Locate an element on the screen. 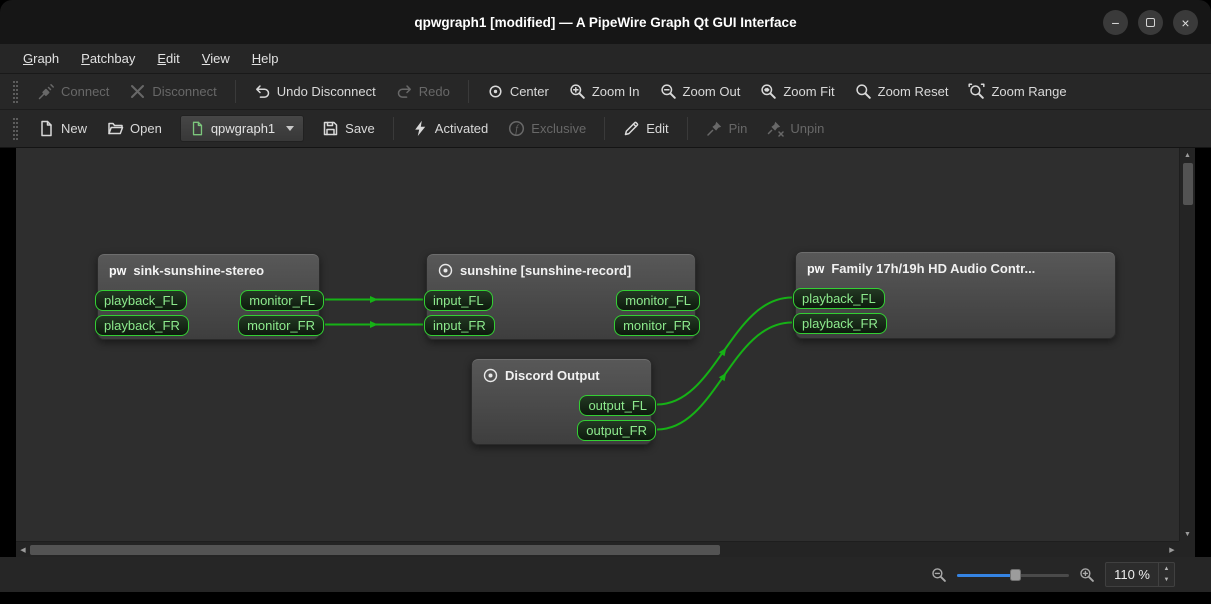 The width and height of the screenshot is (1211, 604). save-button: Save is located at coordinates (348, 129).